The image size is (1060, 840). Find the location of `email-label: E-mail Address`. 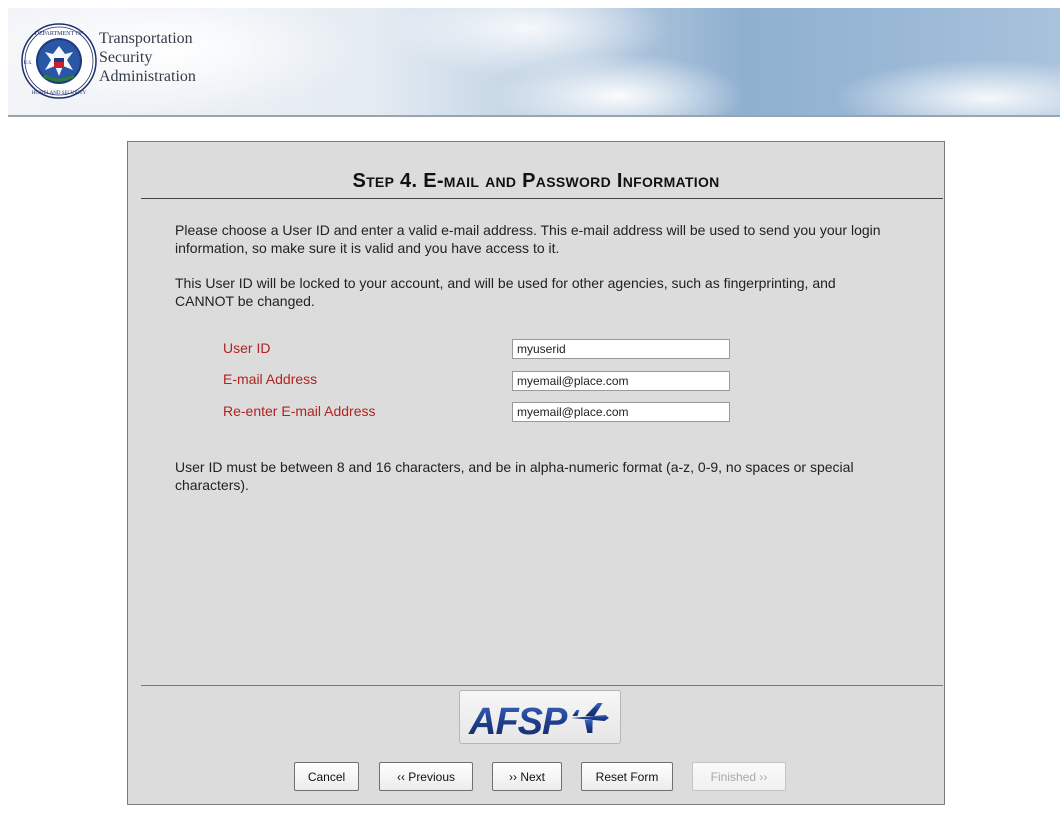

email-label: E-mail Address is located at coordinates (270, 379).